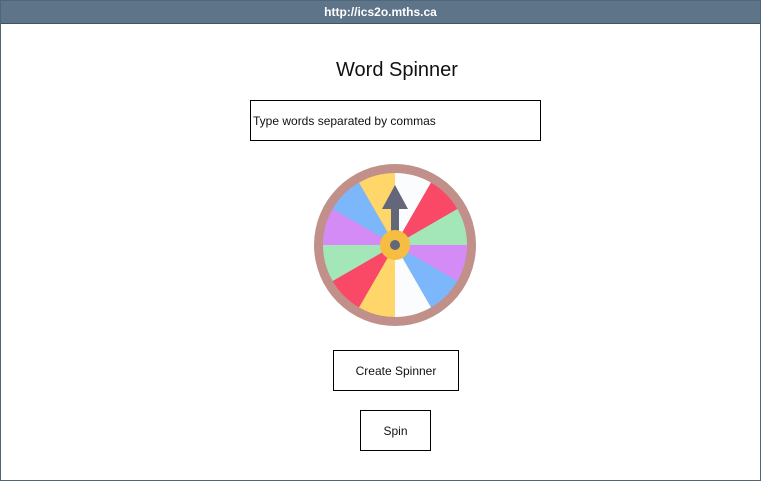 This screenshot has height=481, width=761. Describe the element at coordinates (380, 12) in the screenshot. I see `url-bar: http://ics2o.mths.ca` at that location.